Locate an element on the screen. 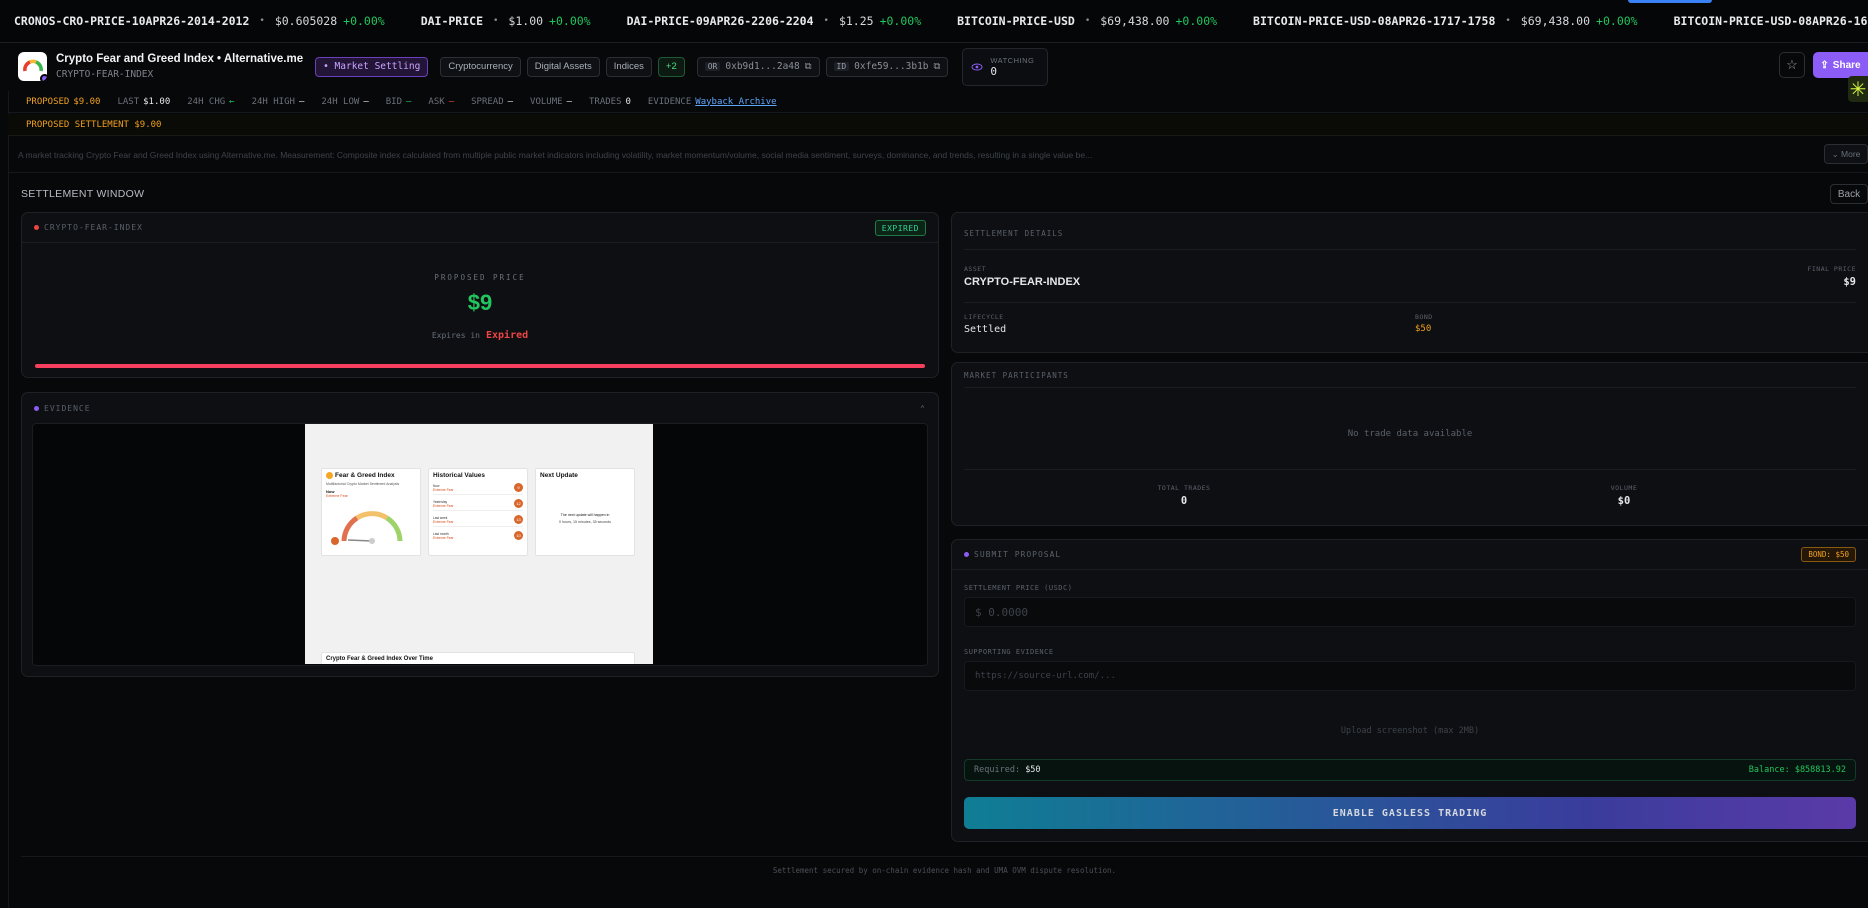 The height and width of the screenshot is (908, 1868). settlement-price-input: $ 0.0000 is located at coordinates (1410, 612).